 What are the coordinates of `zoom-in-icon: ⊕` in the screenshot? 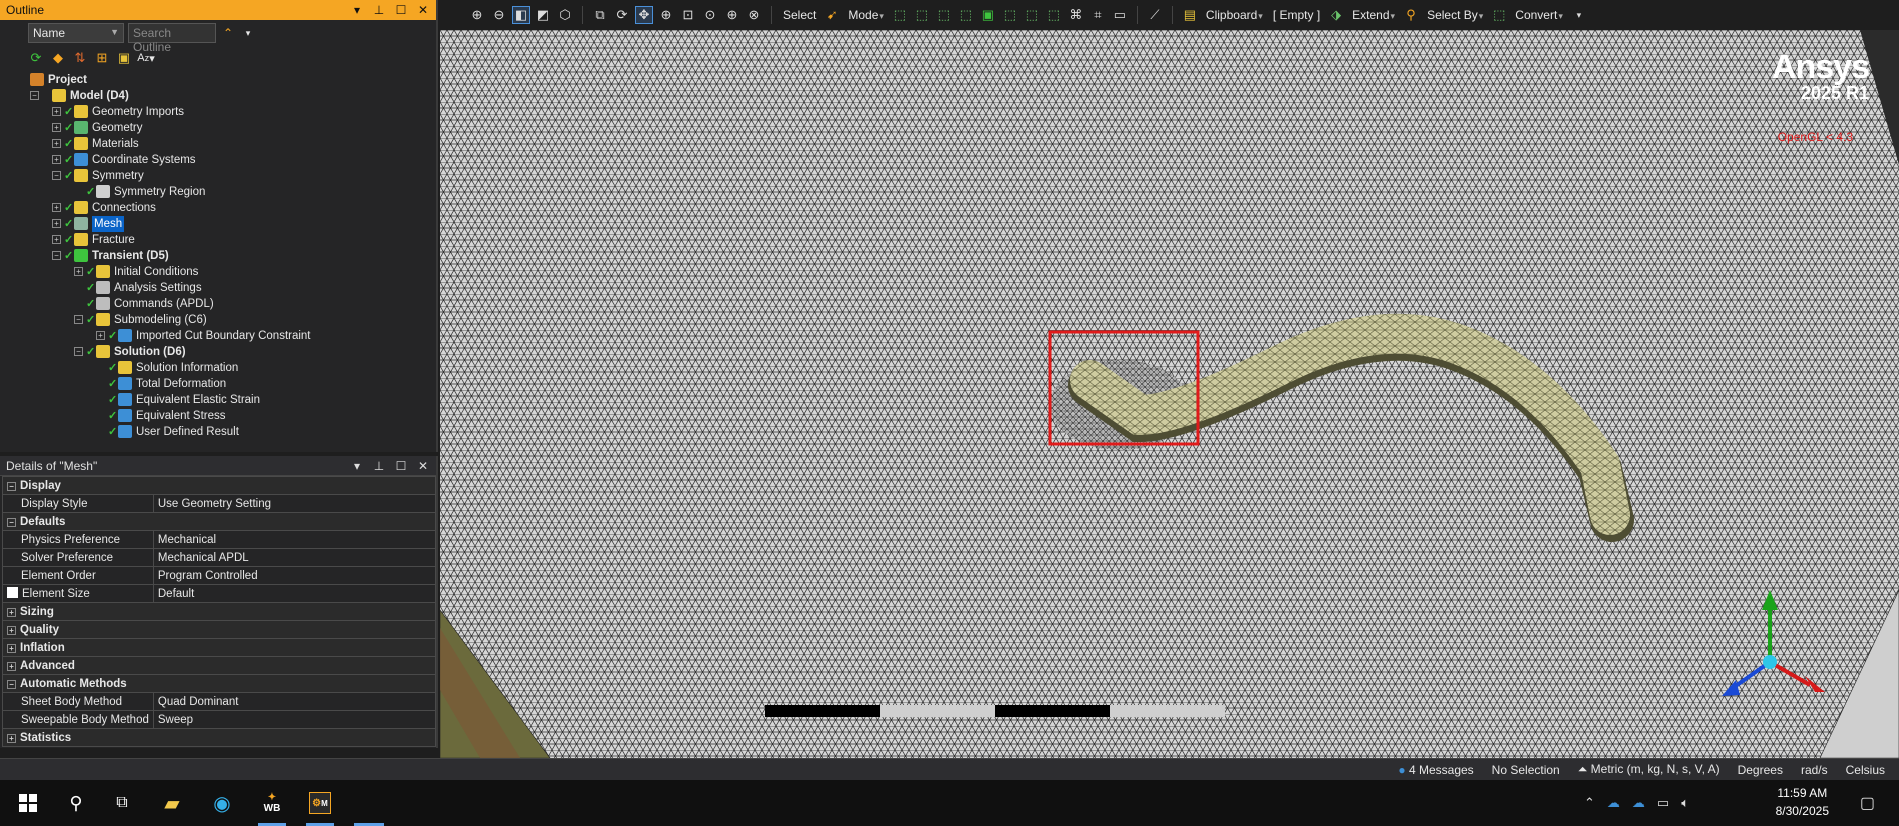 It's located at (477, 15).